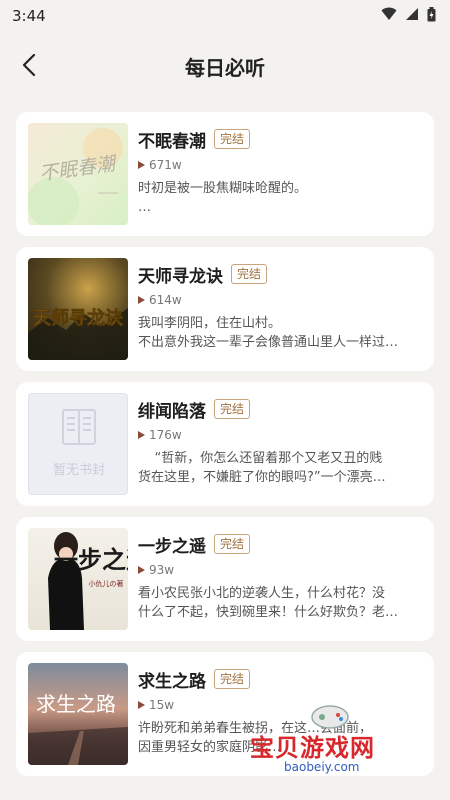 The image size is (450, 800). What do you see at coordinates (79, 427) in the screenshot?
I see `book-placeholder-icon` at bounding box center [79, 427].